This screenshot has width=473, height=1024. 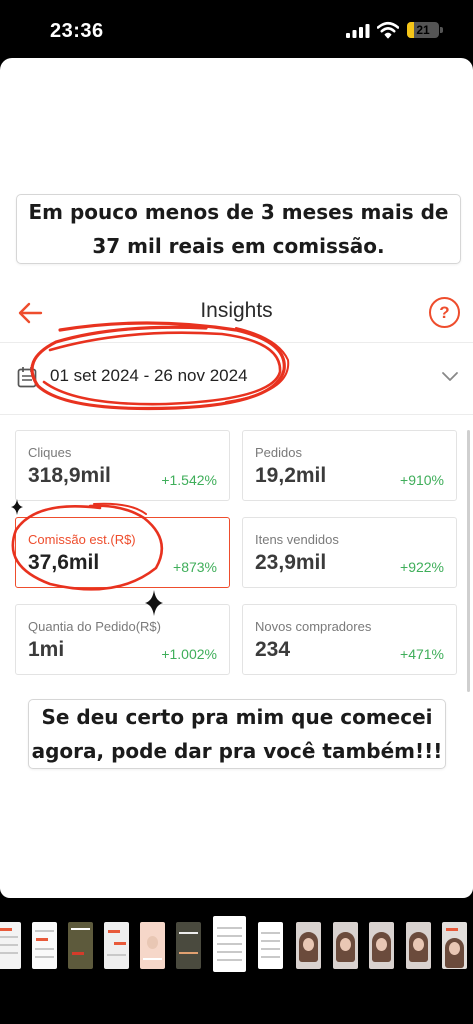 What do you see at coordinates (358, 31) in the screenshot?
I see `cellular-signal-icon` at bounding box center [358, 31].